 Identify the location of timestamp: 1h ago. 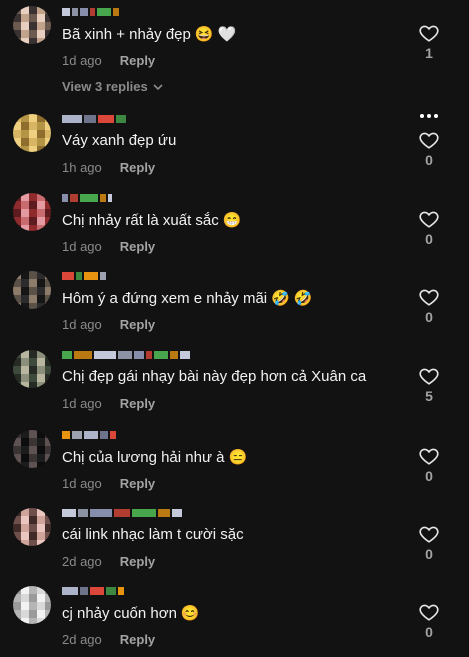
(82, 167).